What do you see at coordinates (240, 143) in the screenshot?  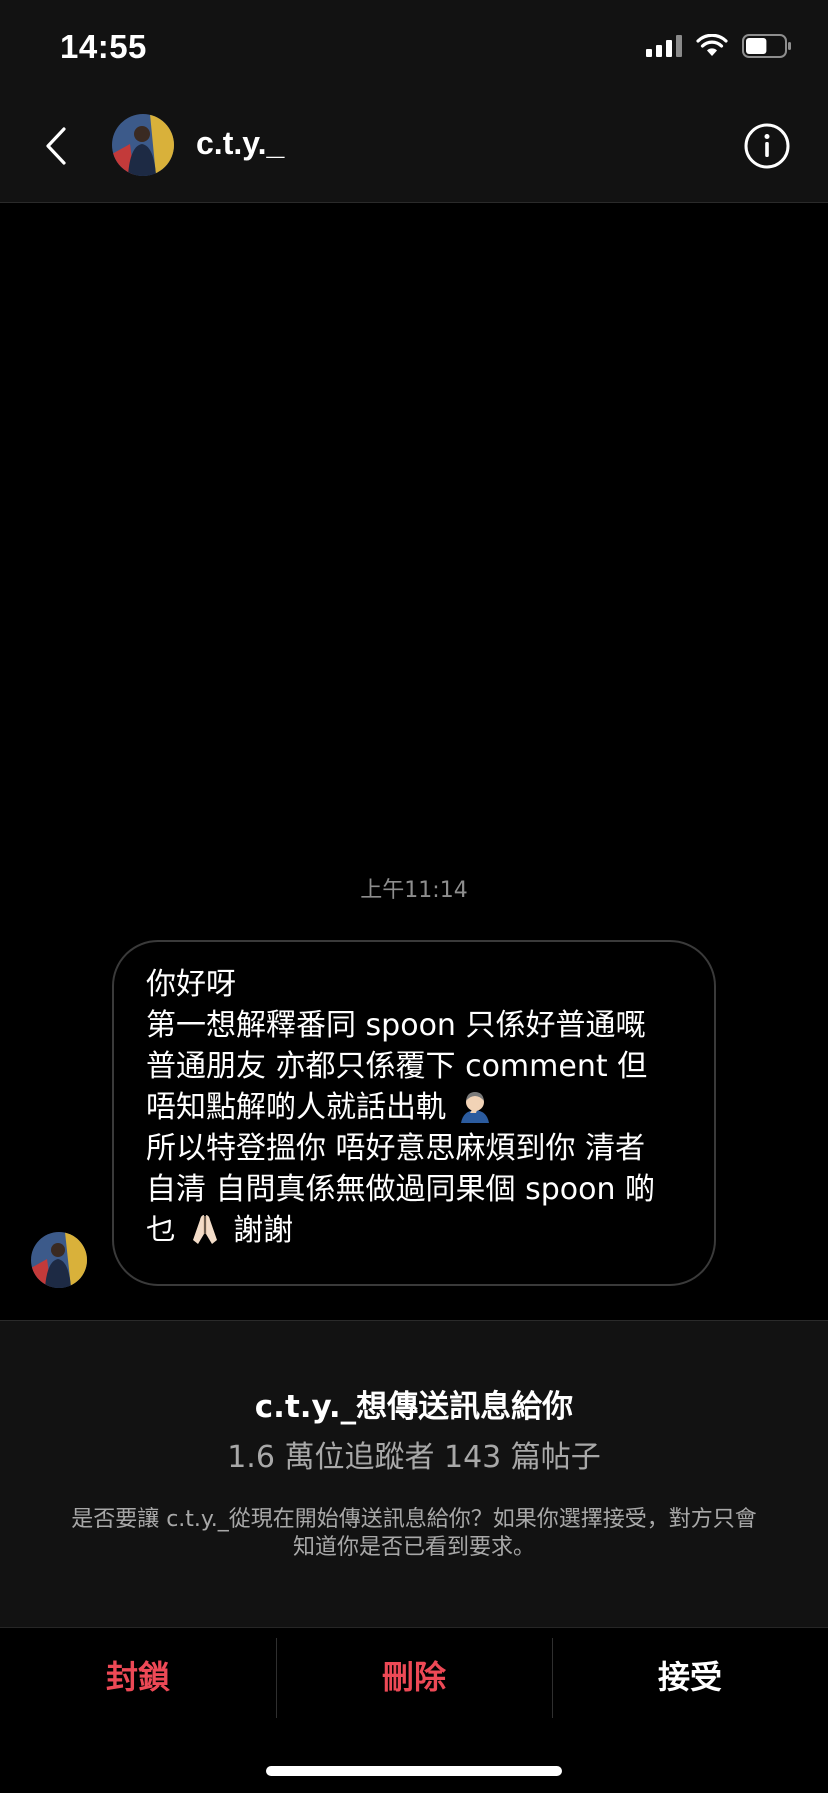 I see `header-username: c.t.y._` at bounding box center [240, 143].